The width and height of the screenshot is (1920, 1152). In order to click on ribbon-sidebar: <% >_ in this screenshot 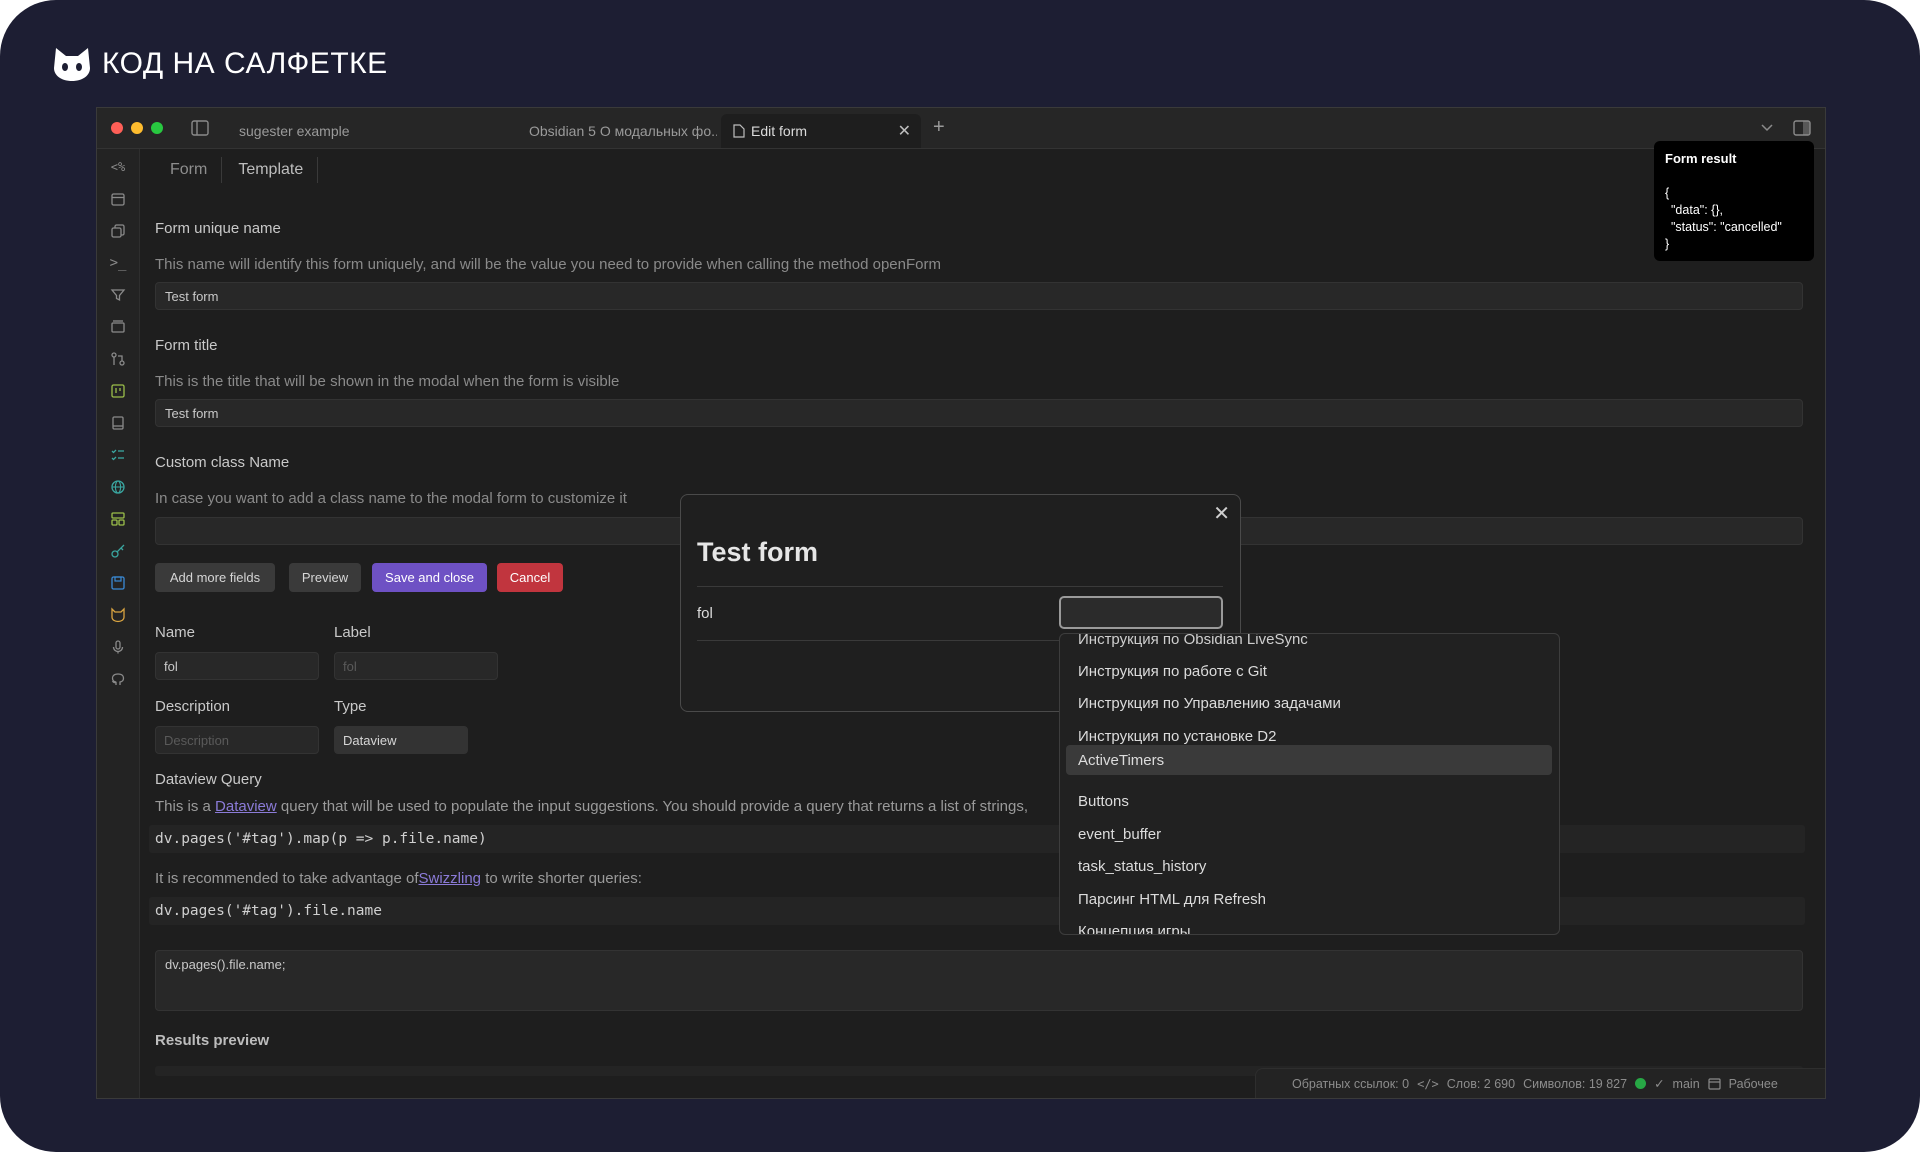, I will do `click(118, 623)`.